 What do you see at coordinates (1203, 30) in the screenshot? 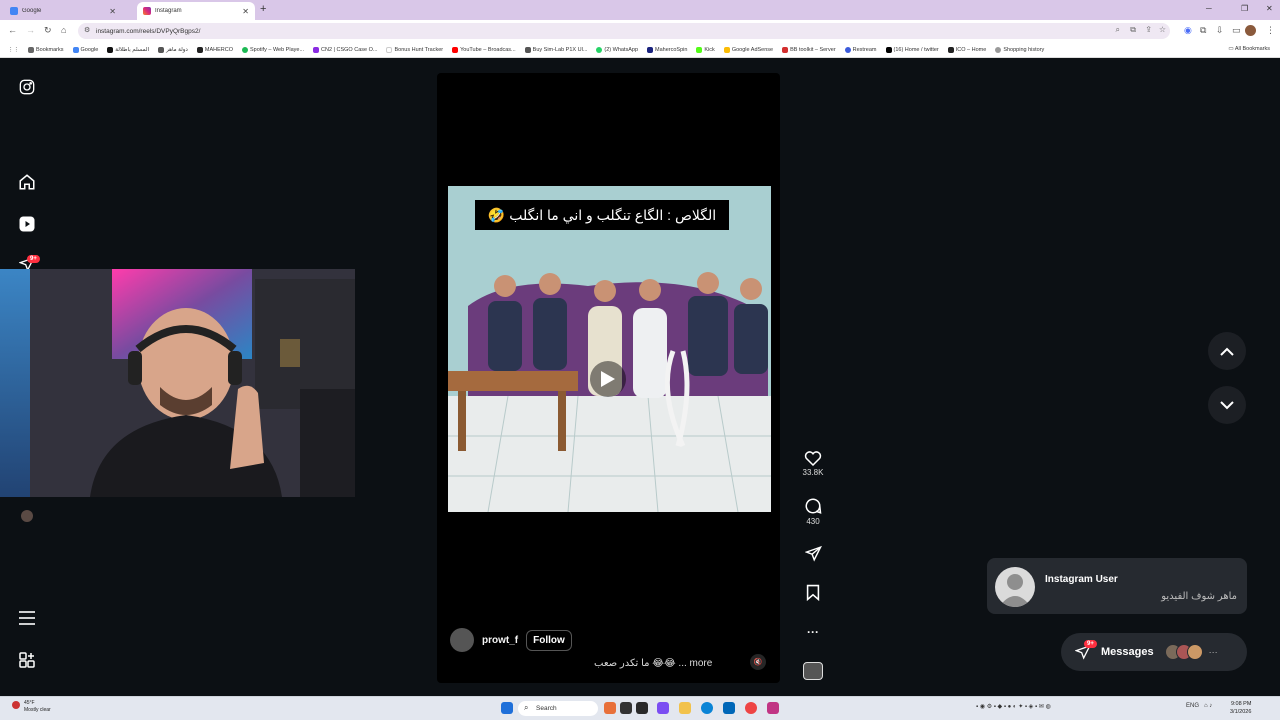
I see `extensions-icon: ⧉` at bounding box center [1203, 30].